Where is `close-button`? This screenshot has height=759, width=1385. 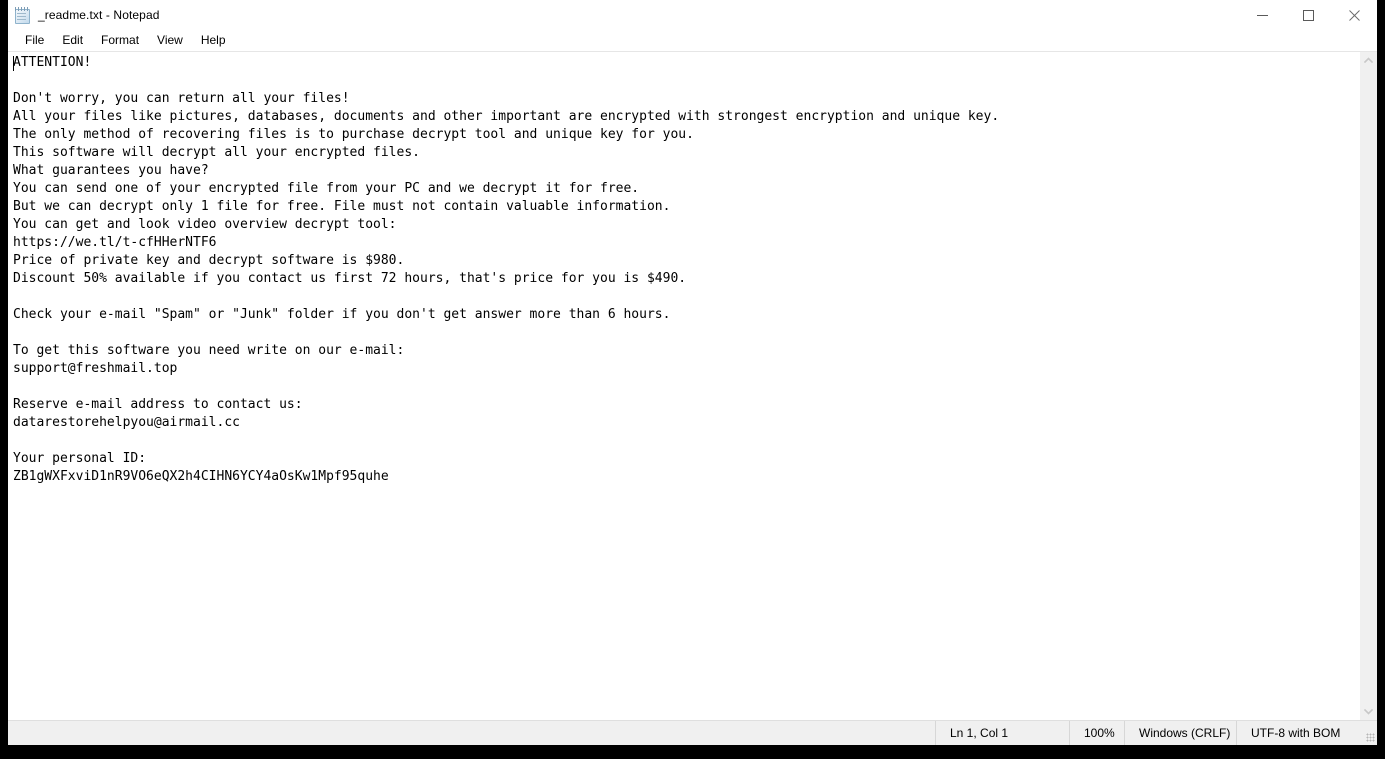
close-button is located at coordinates (1354, 15).